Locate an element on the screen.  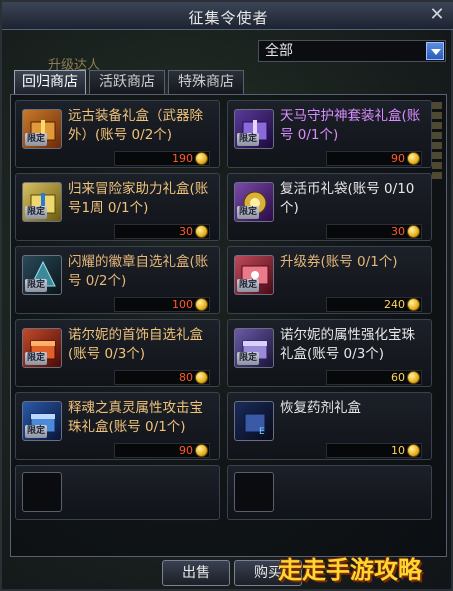
shop-item-card: E 恢复药剂礼盒 10 is located at coordinates (329, 426).